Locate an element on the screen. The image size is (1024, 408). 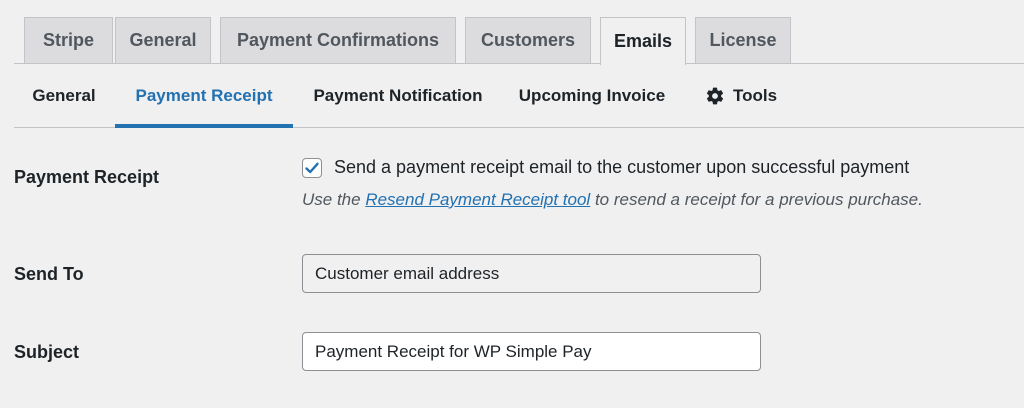
tab-emails: Emails is located at coordinates (643, 41).